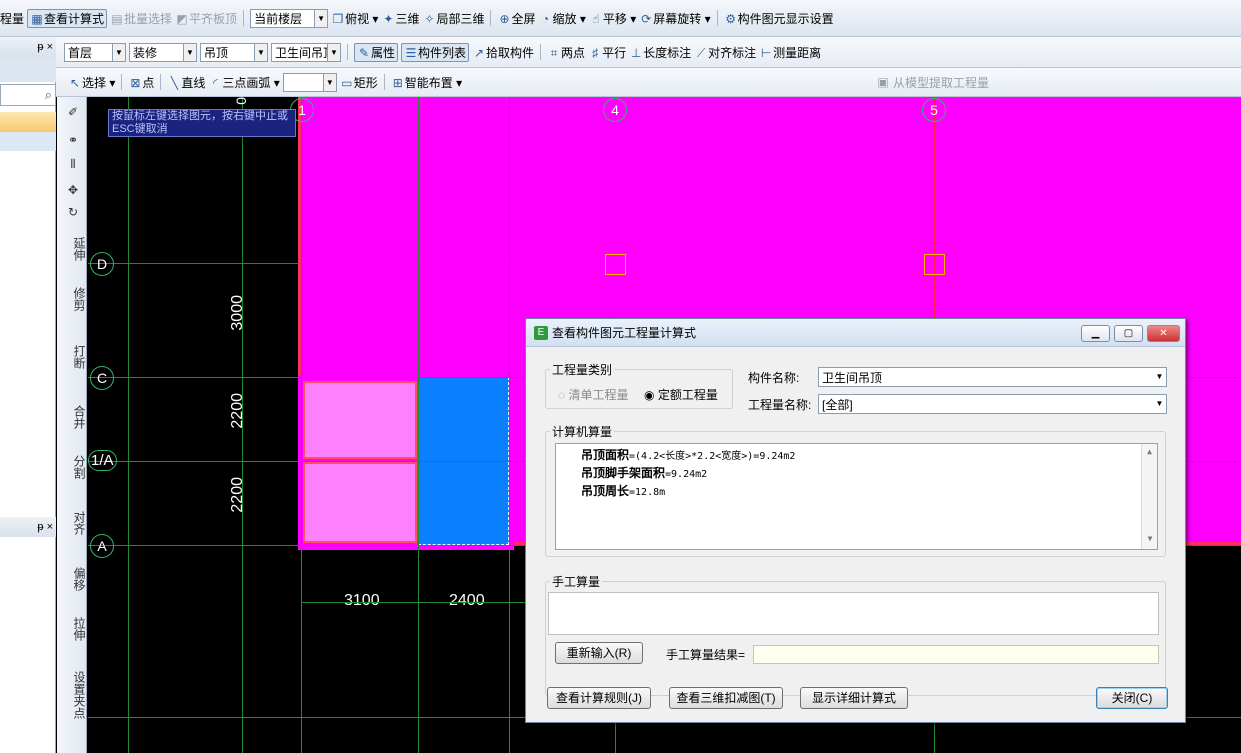 Image resolution: width=1241 pixels, height=753 pixels. What do you see at coordinates (607, 52) in the screenshot?
I see `parallel-button: ♯ 平行` at bounding box center [607, 52].